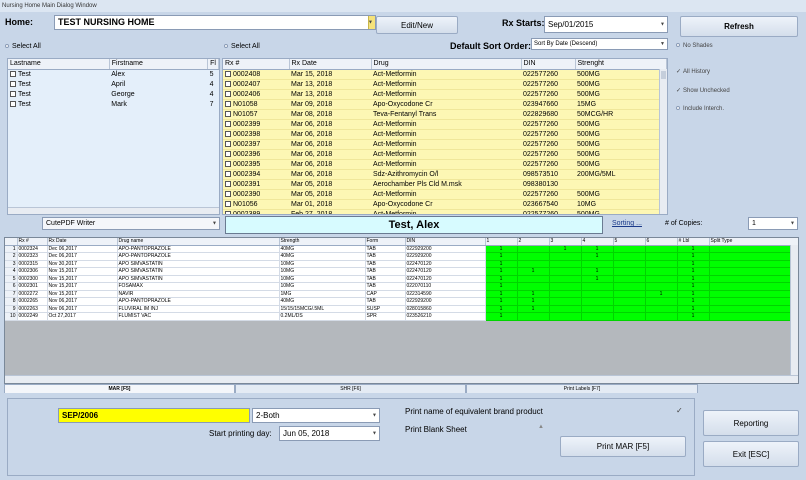  Describe the element at coordinates (371, 22) in the screenshot. I see `home-dropdown-arrow-icon: ▼` at that location.